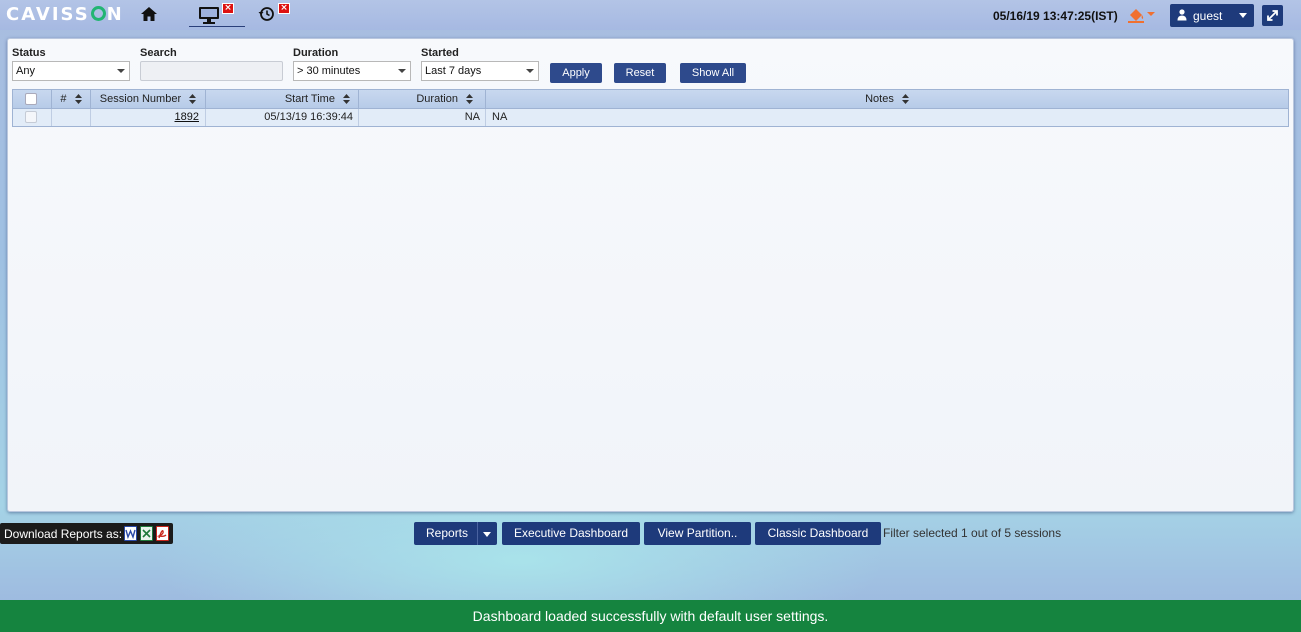 This screenshot has height=632, width=1301. I want to click on reset-button: Reset, so click(640, 73).